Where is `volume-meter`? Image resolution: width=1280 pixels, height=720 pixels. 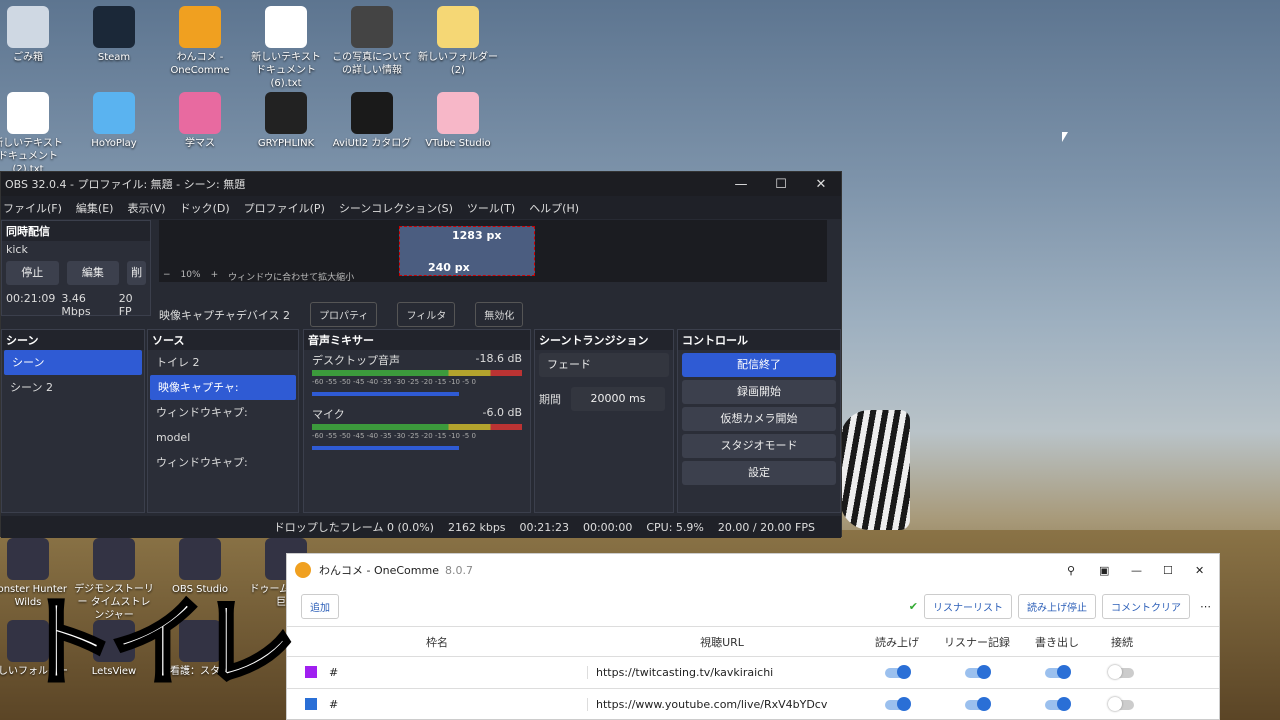
volume-meter is located at coordinates (417, 427).